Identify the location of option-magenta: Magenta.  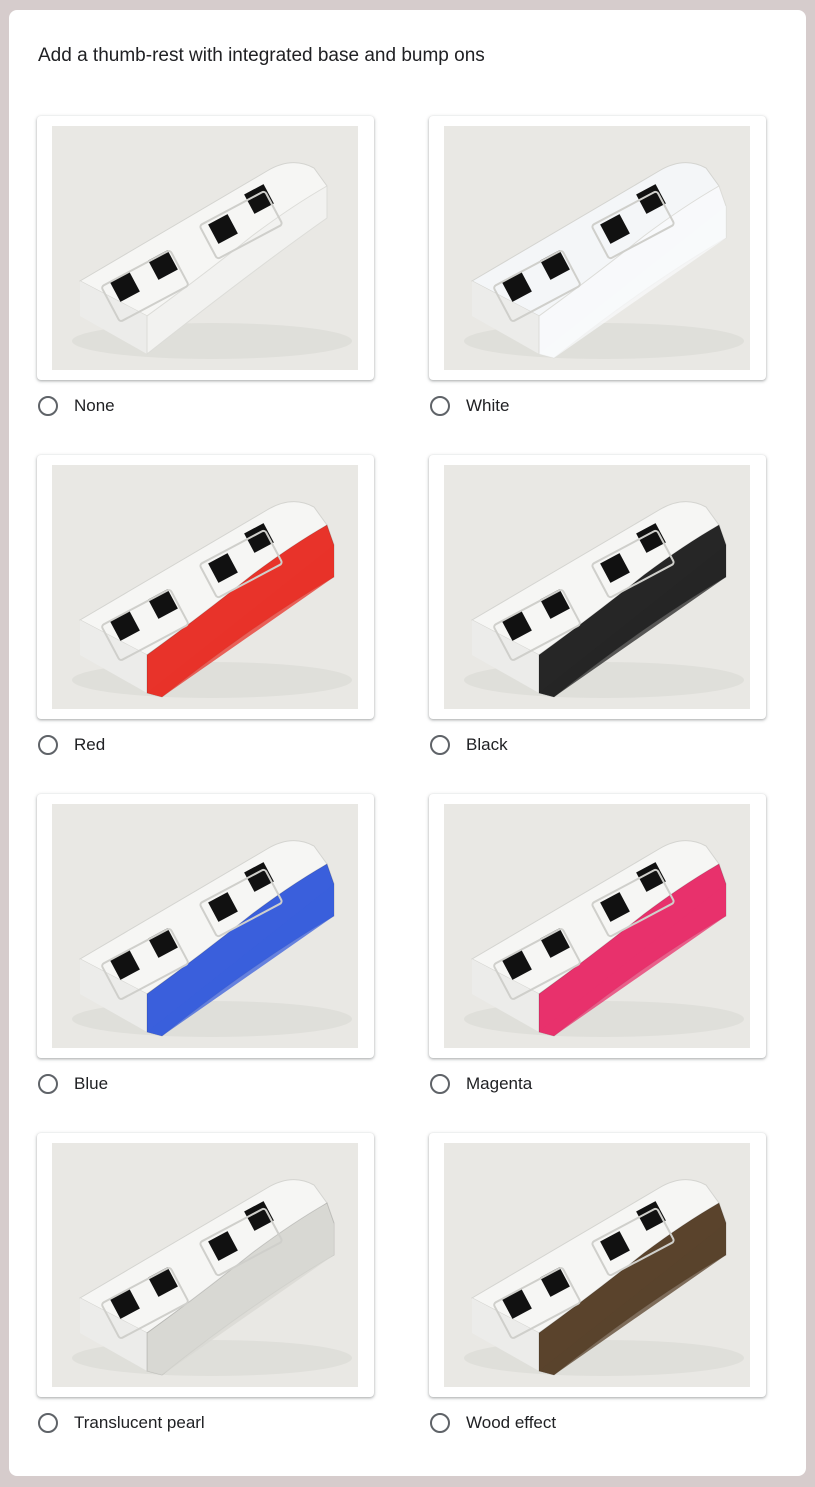
(597, 944).